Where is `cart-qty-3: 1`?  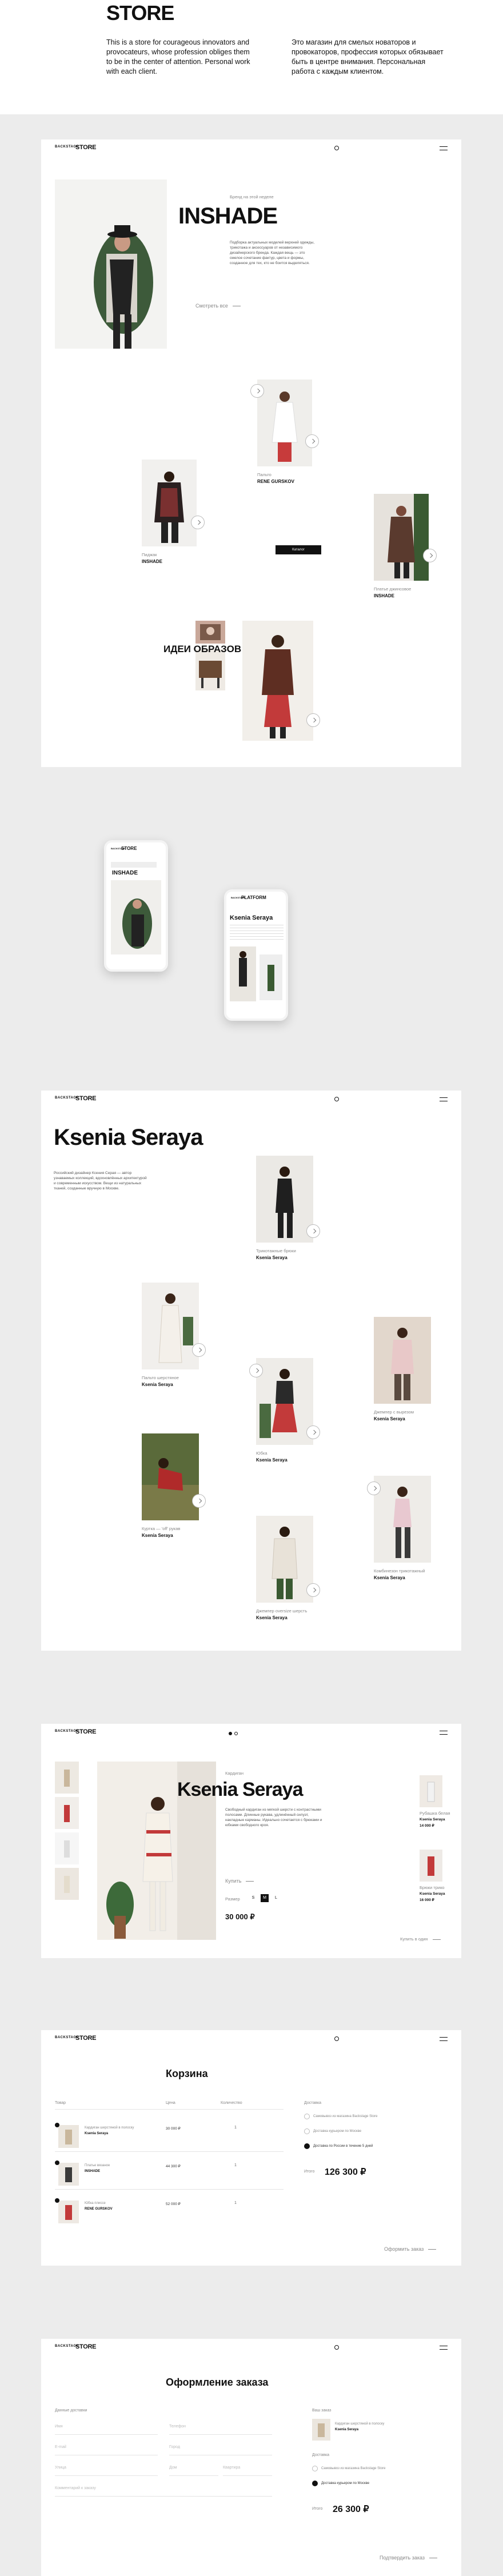 cart-qty-3: 1 is located at coordinates (235, 2203).